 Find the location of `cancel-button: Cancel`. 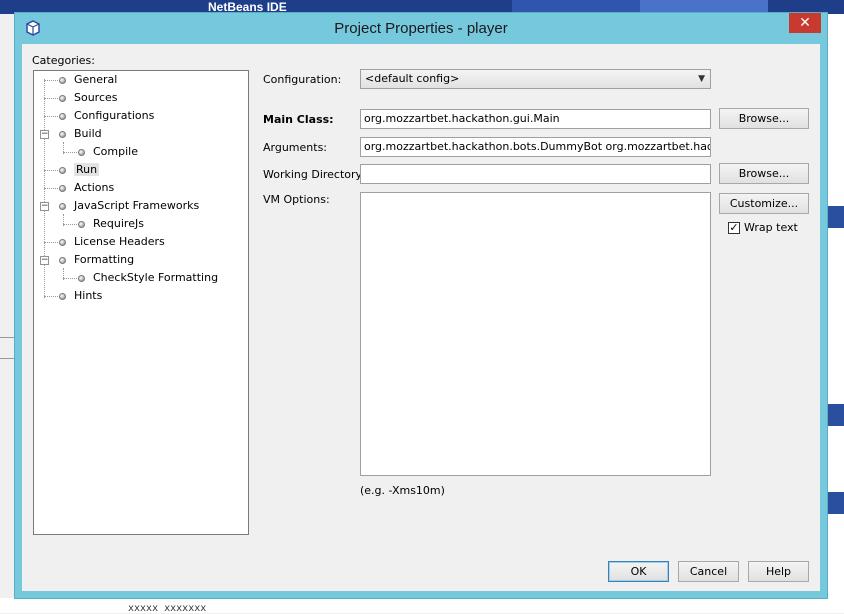

cancel-button: Cancel is located at coordinates (708, 571).